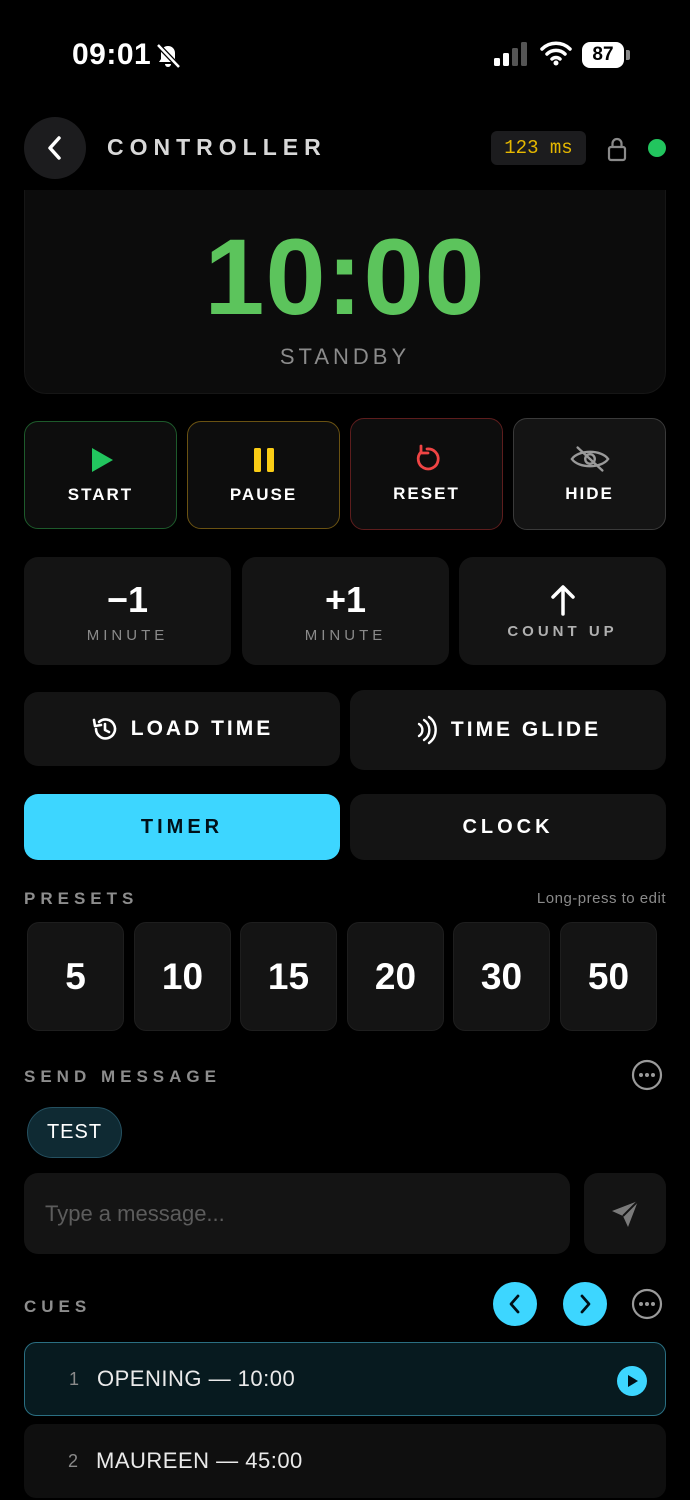 The image size is (690, 1500). Describe the element at coordinates (196, 1378) in the screenshot. I see `cue-name: OPENING — 10:00` at that location.